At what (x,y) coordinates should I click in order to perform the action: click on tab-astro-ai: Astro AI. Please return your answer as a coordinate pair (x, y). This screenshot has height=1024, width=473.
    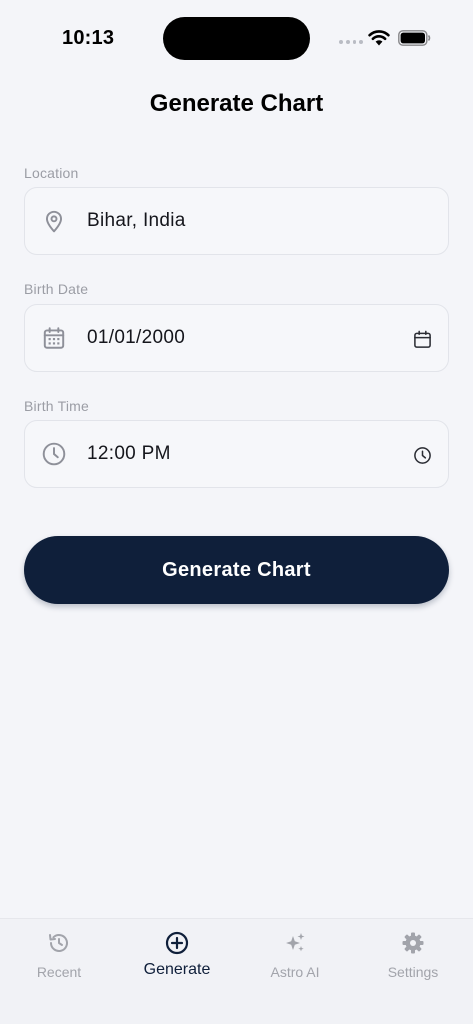
    Looking at the image, I should click on (295, 959).